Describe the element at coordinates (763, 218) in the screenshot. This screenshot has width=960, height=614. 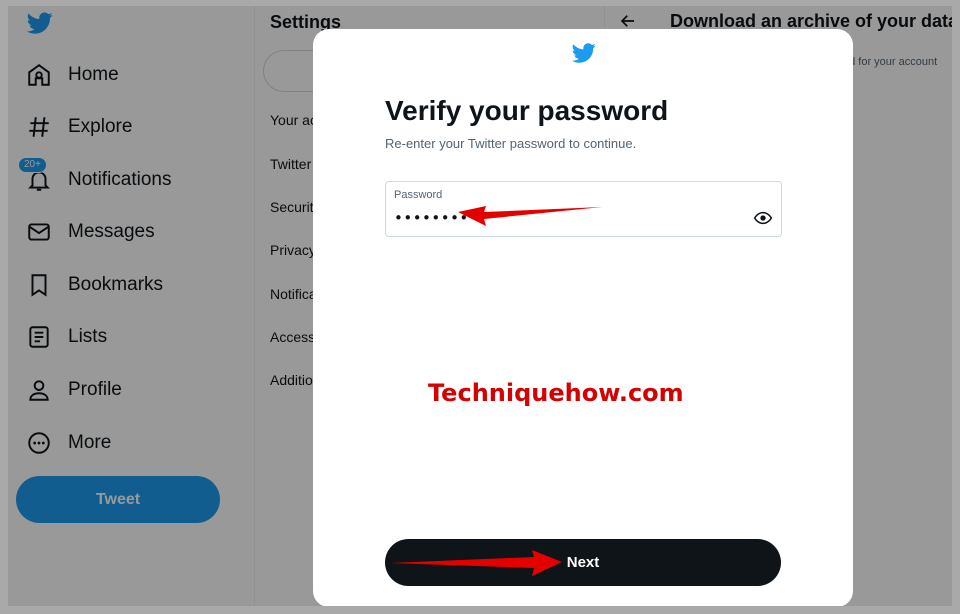
I see `eye-icon` at that location.